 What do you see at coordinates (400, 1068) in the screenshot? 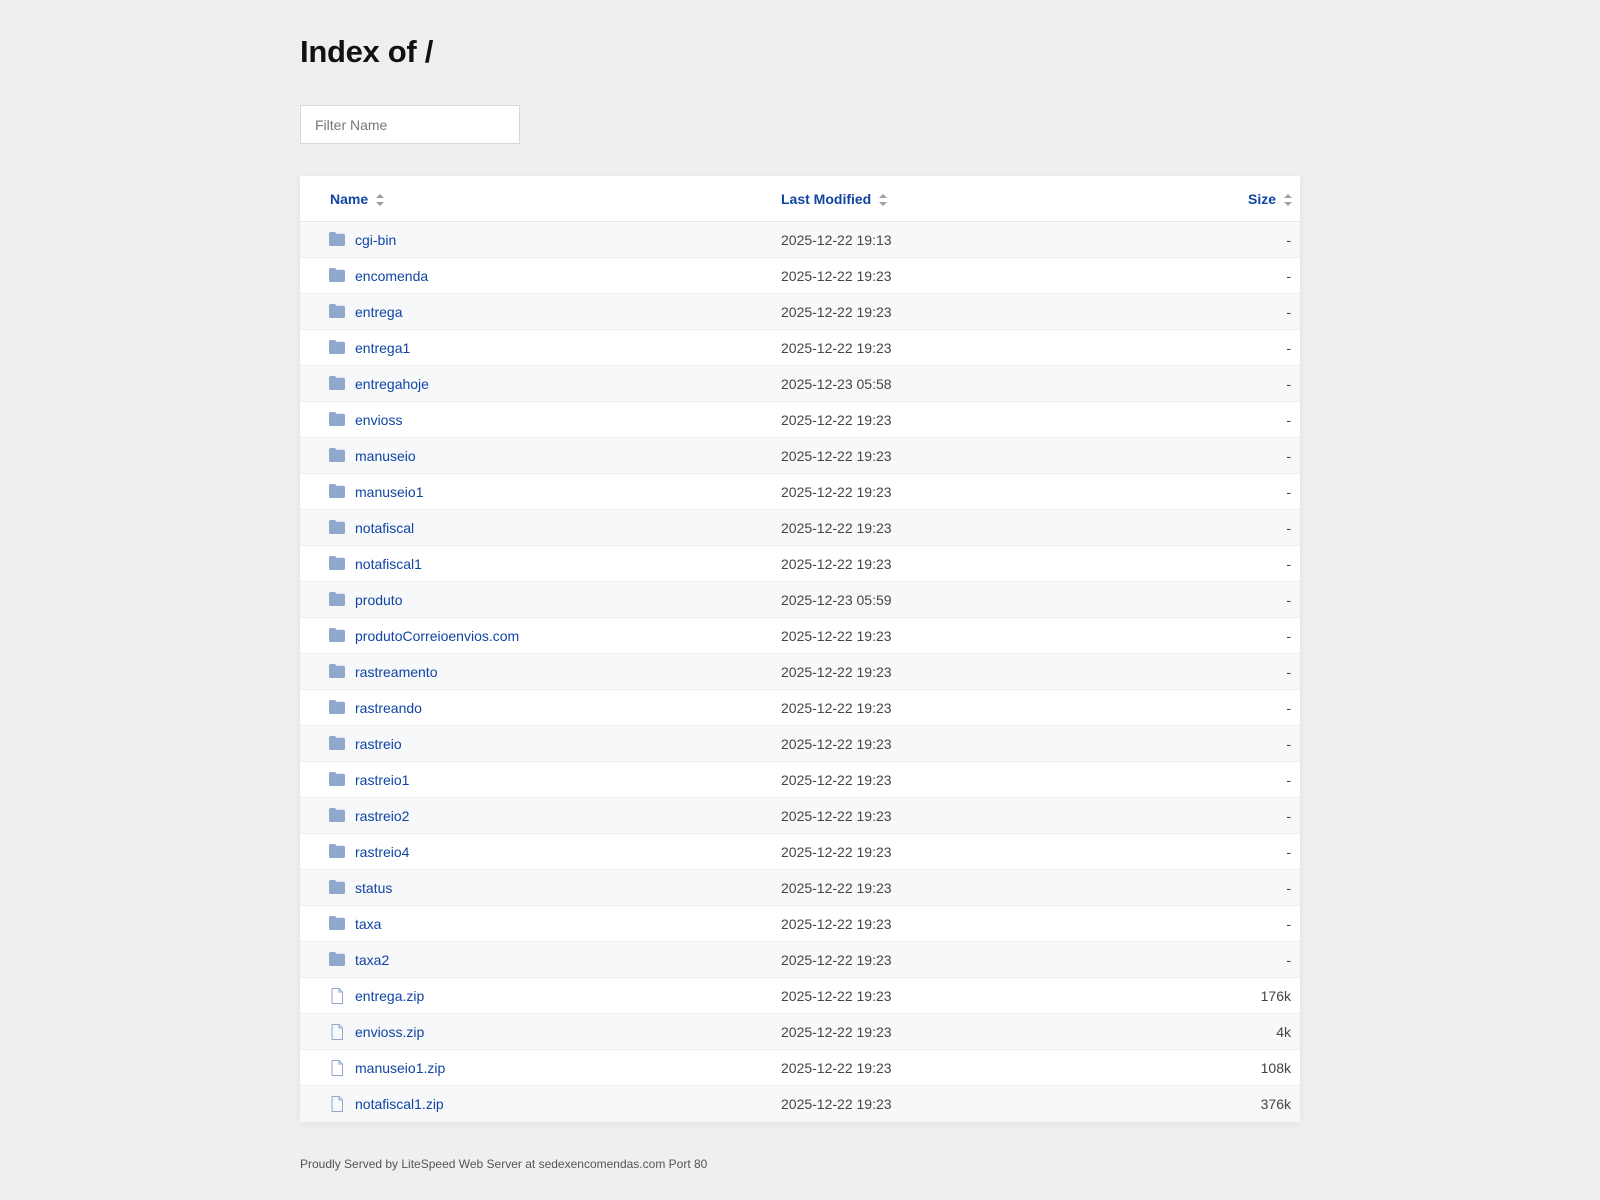
I see `file-link: manuseio1.zip` at bounding box center [400, 1068].